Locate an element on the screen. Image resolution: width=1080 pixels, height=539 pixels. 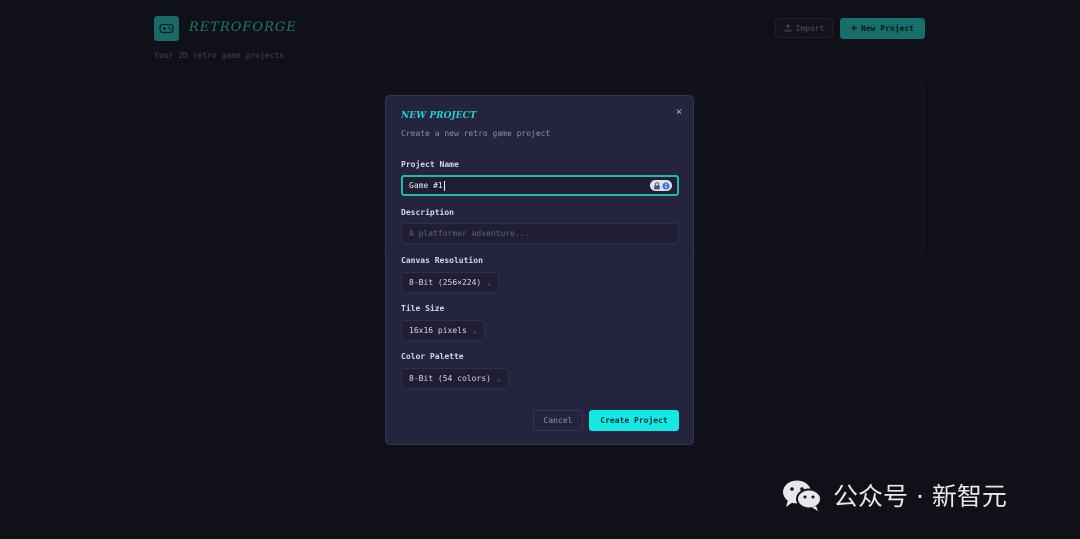
password-manager-icon is located at coordinates (661, 185).